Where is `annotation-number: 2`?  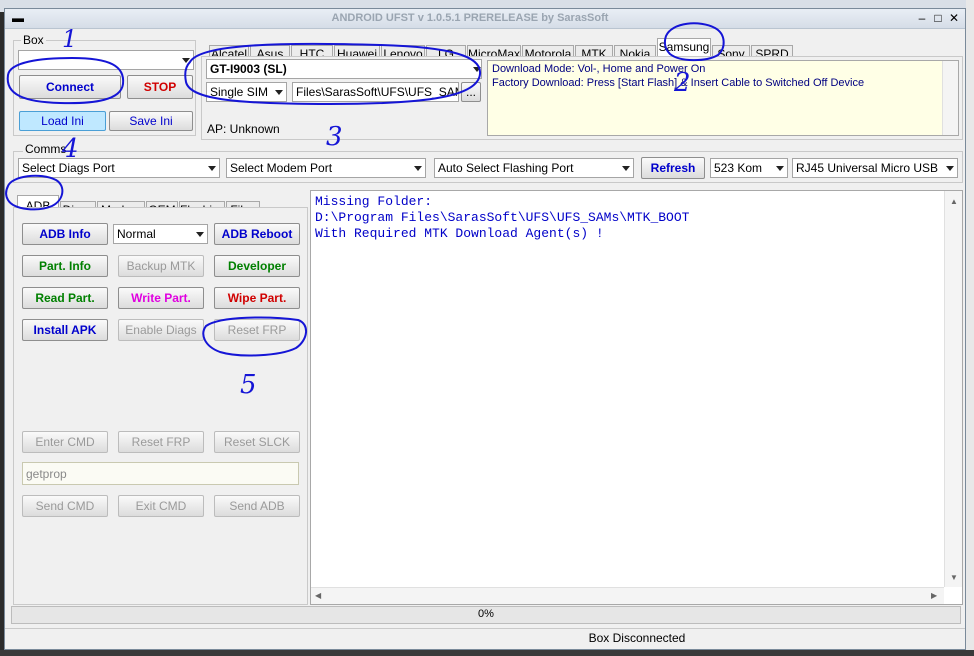 annotation-number: 2 is located at coordinates (682, 83).